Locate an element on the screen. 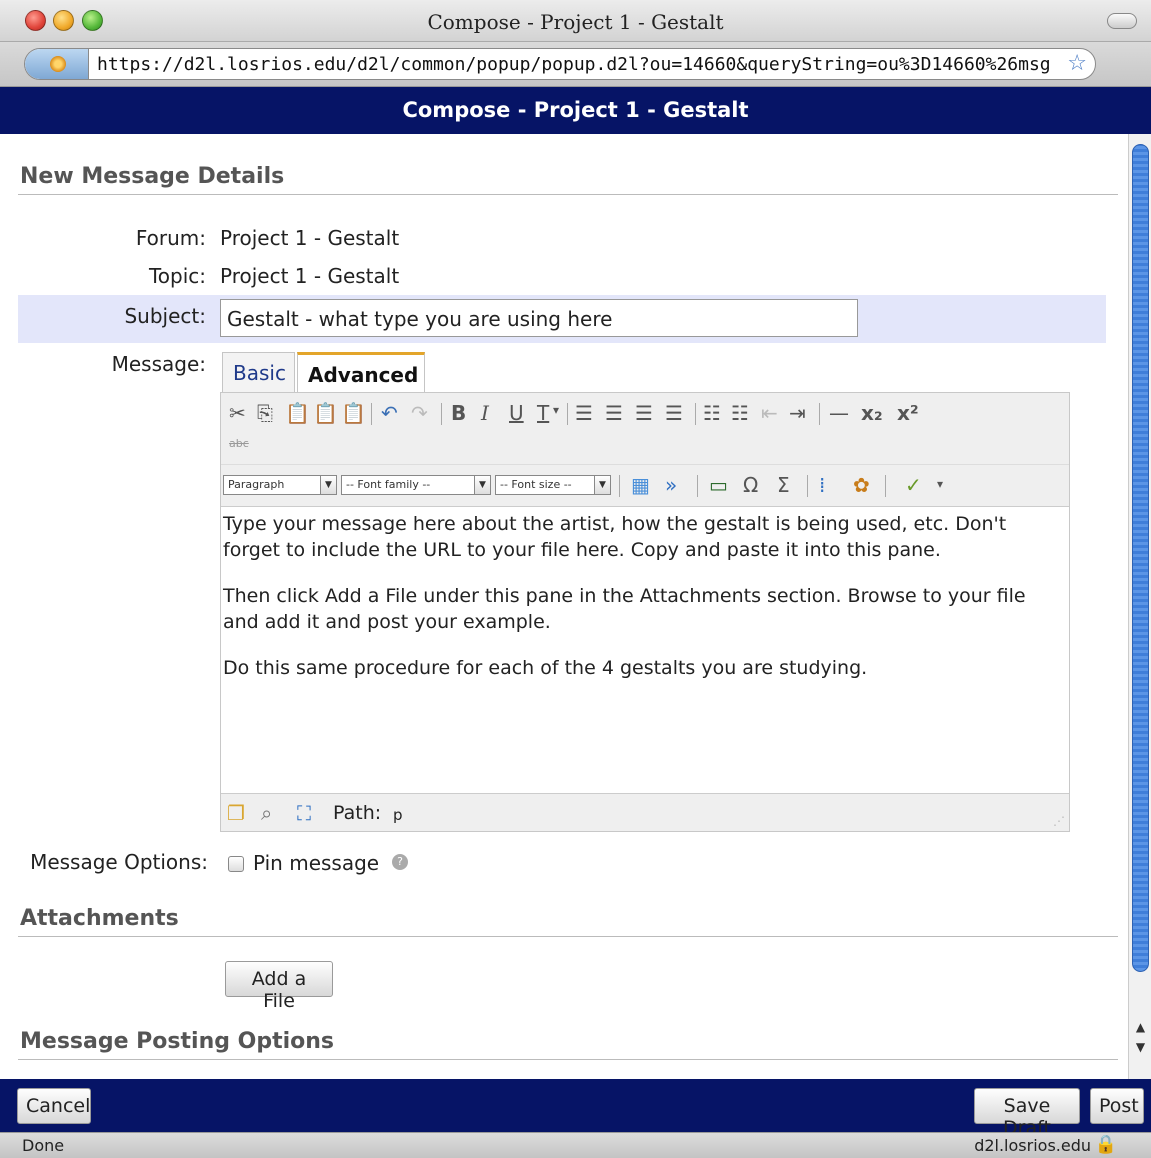 The width and height of the screenshot is (1151, 1158). font-size-select-value: -- Font size -- is located at coordinates (536, 484).